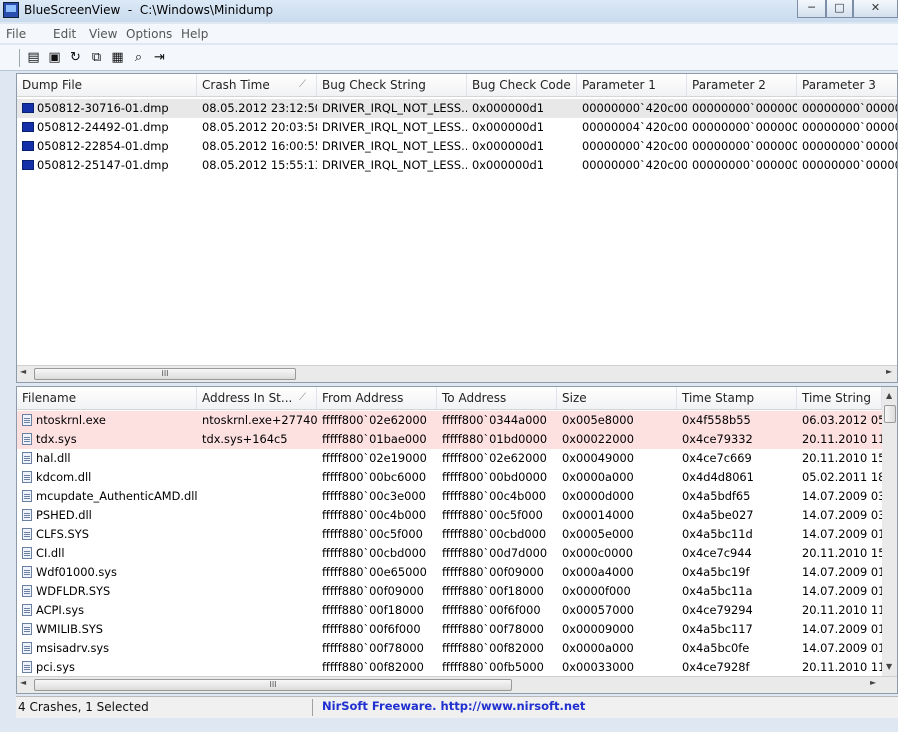 This screenshot has width=898, height=732. What do you see at coordinates (737, 534) in the screenshot?
I see `cell-time-stamp: 0x4a5bc11d` at bounding box center [737, 534].